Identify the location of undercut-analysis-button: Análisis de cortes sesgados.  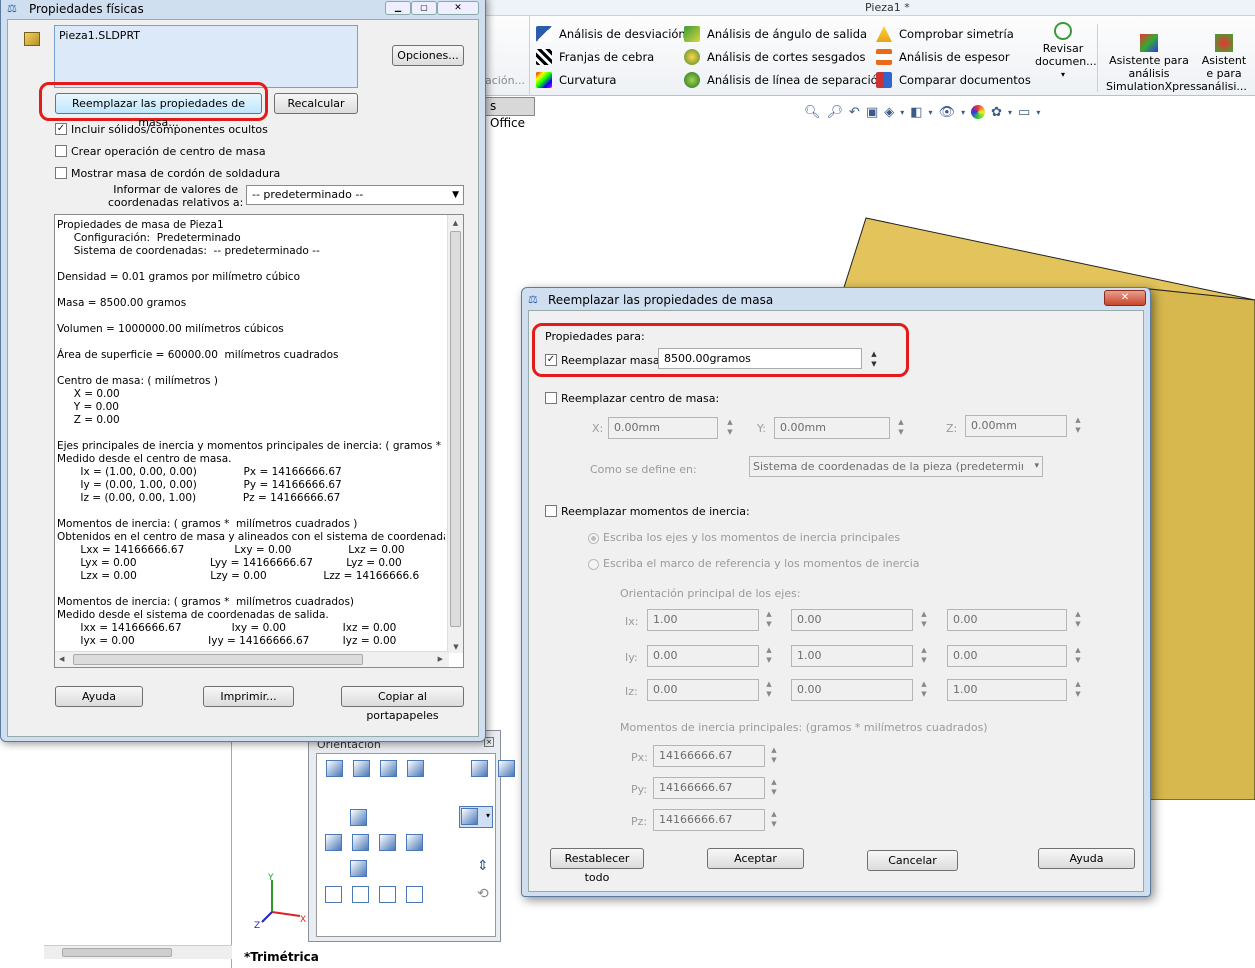
(775, 57).